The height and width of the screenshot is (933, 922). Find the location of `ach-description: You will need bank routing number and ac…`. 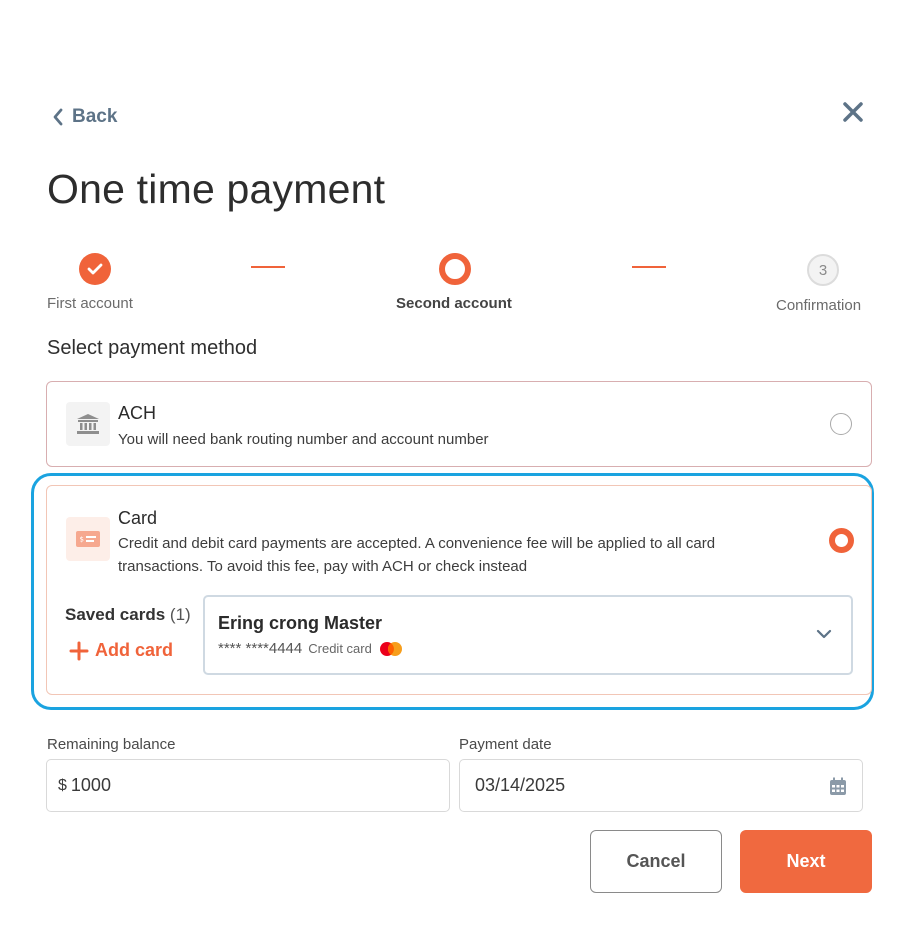

ach-description: You will need bank routing number and ac… is located at coordinates (303, 439).